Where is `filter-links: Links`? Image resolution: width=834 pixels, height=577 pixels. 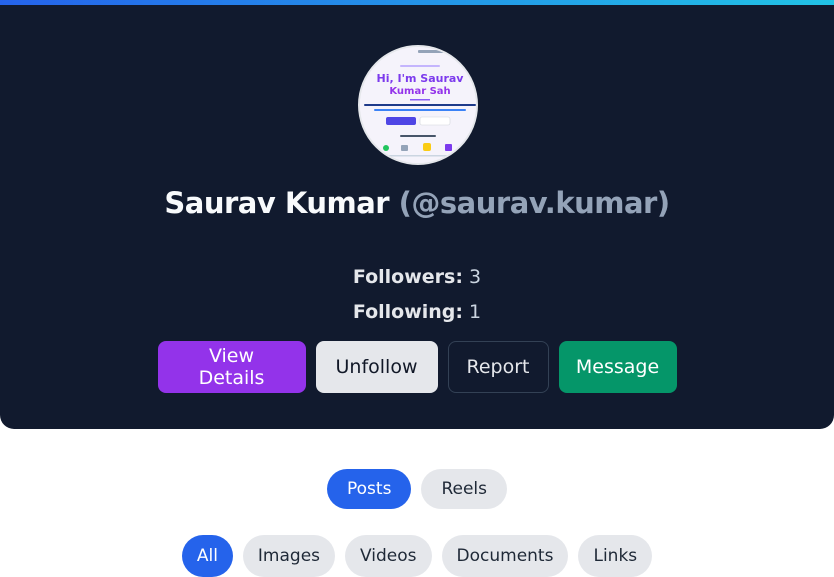
filter-links: Links is located at coordinates (615, 556).